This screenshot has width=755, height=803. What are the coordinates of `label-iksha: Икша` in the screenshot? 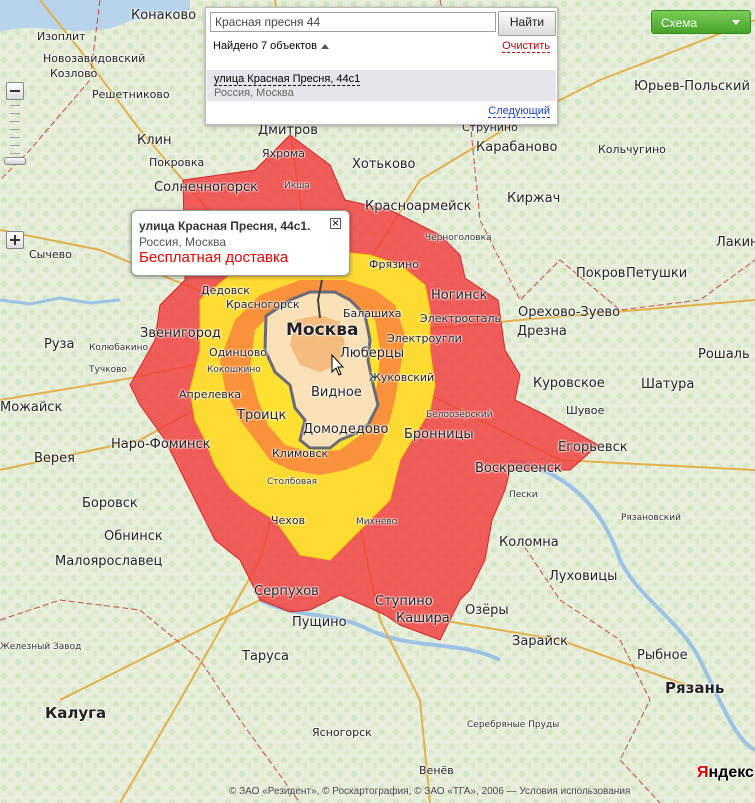 It's located at (297, 186).